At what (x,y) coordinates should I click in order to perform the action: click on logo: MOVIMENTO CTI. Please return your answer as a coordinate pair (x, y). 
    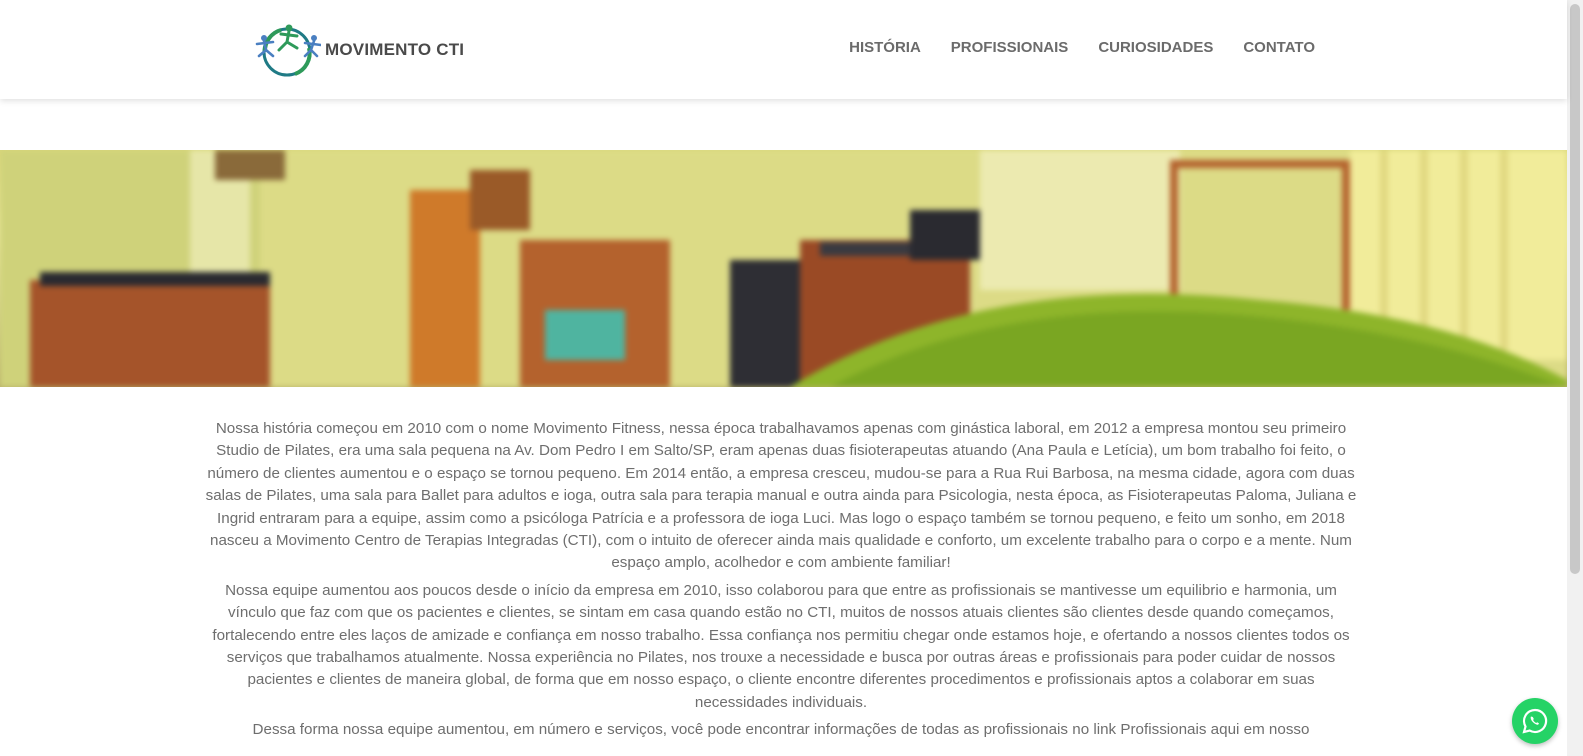
    Looking at the image, I should click on (357, 50).